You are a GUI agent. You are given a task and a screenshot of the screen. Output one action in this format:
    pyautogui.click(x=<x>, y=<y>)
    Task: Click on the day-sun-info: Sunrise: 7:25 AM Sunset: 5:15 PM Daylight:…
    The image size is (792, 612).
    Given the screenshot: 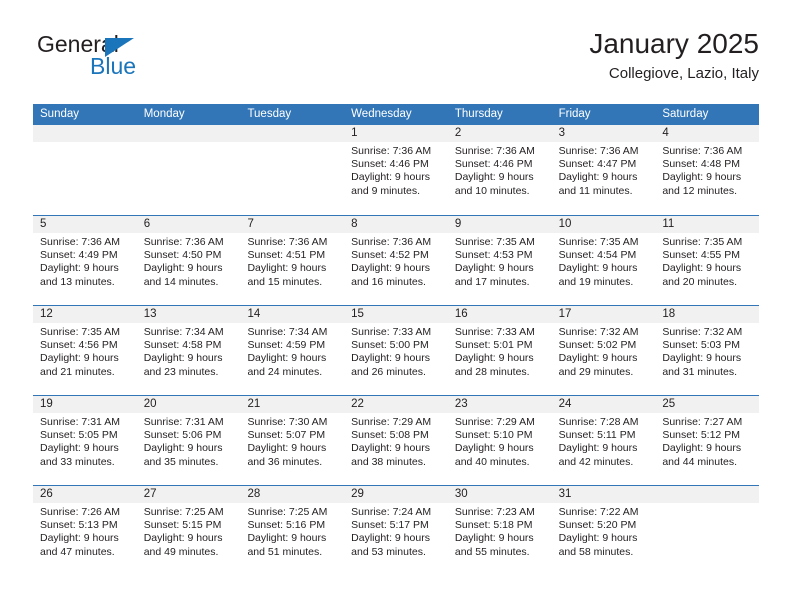 What is the action you would take?
    pyautogui.click(x=189, y=531)
    